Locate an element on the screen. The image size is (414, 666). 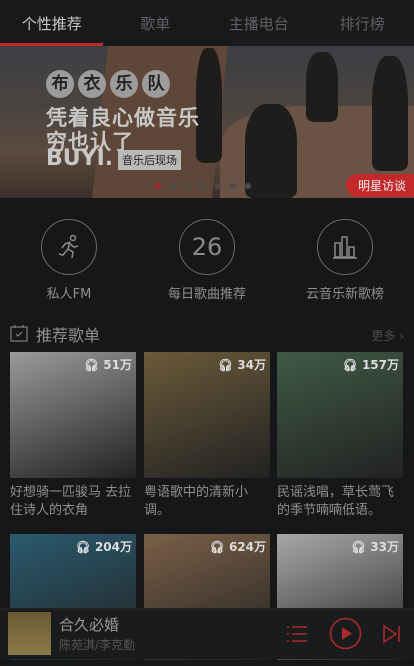
banner-char: 乐 is located at coordinates (124, 84).